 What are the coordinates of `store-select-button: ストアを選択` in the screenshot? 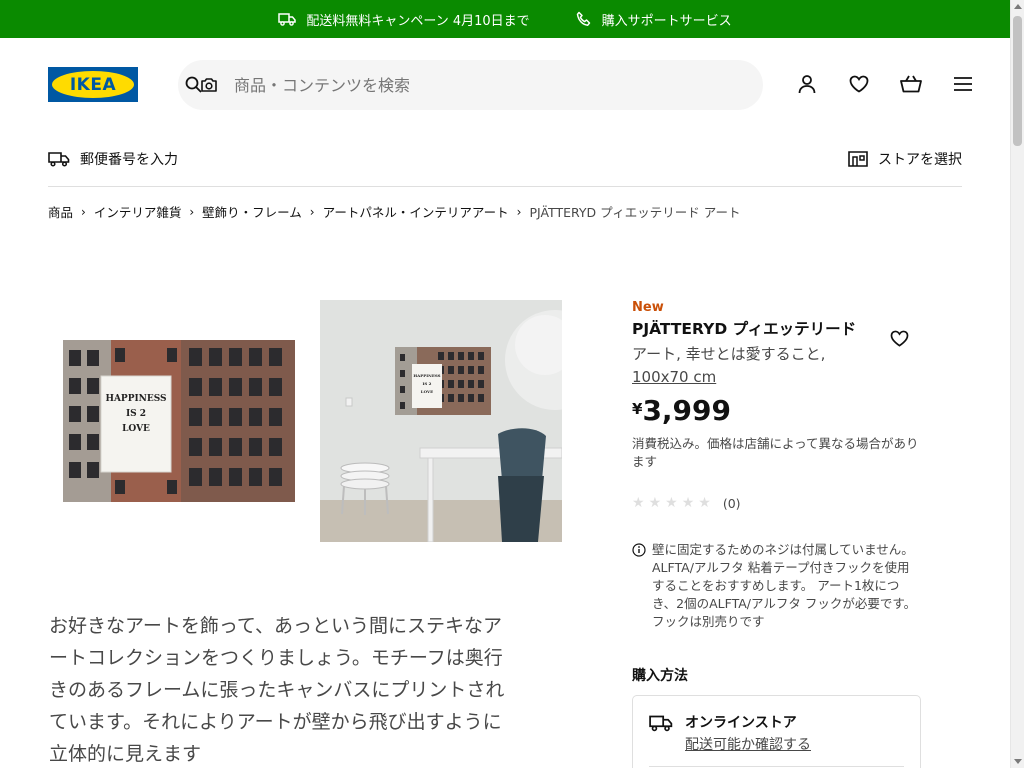 It's located at (905, 159).